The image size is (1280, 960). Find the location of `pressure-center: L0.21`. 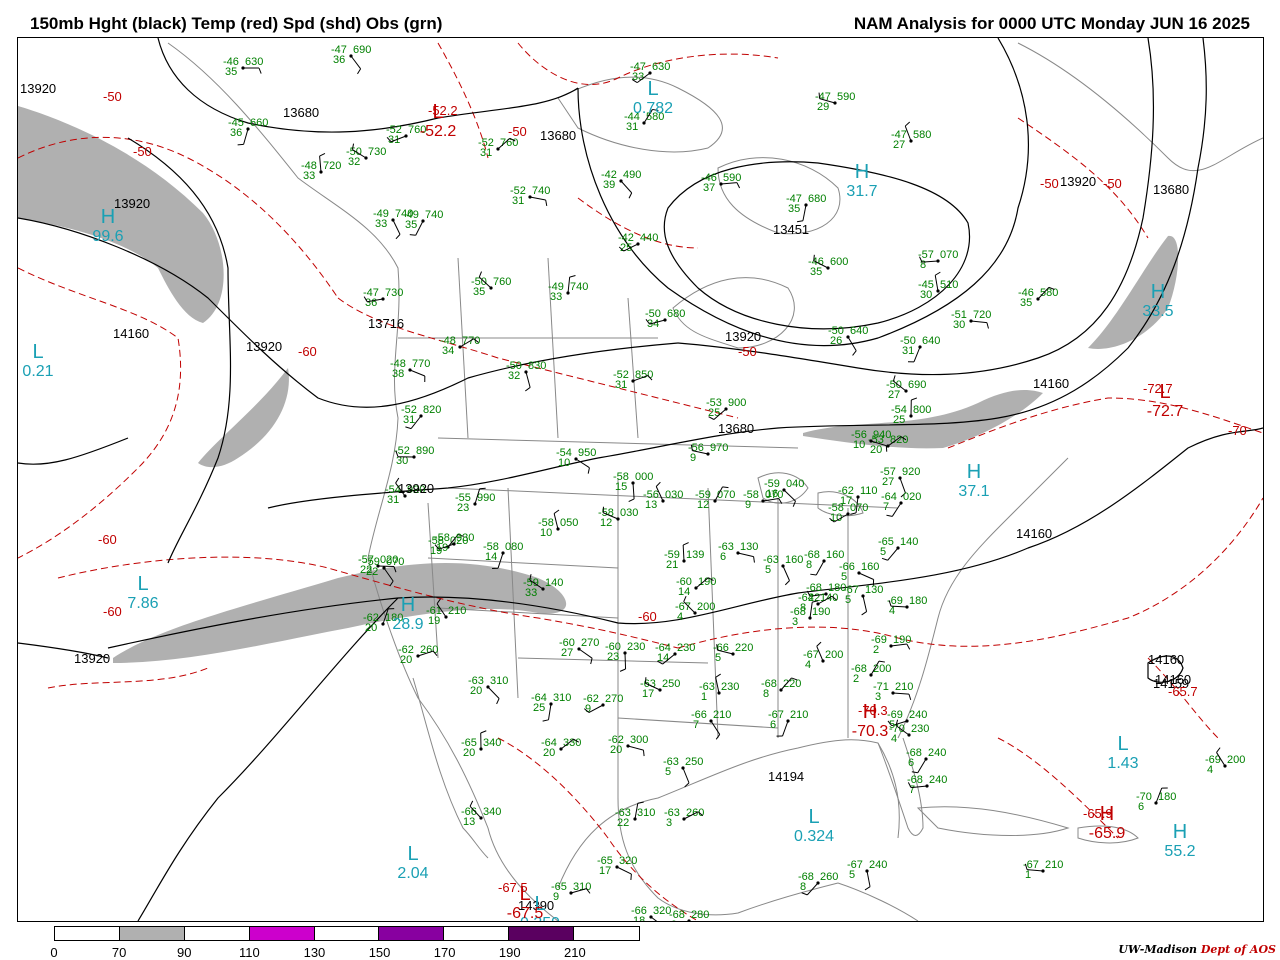

pressure-center: L0.21 is located at coordinates (37, 360).